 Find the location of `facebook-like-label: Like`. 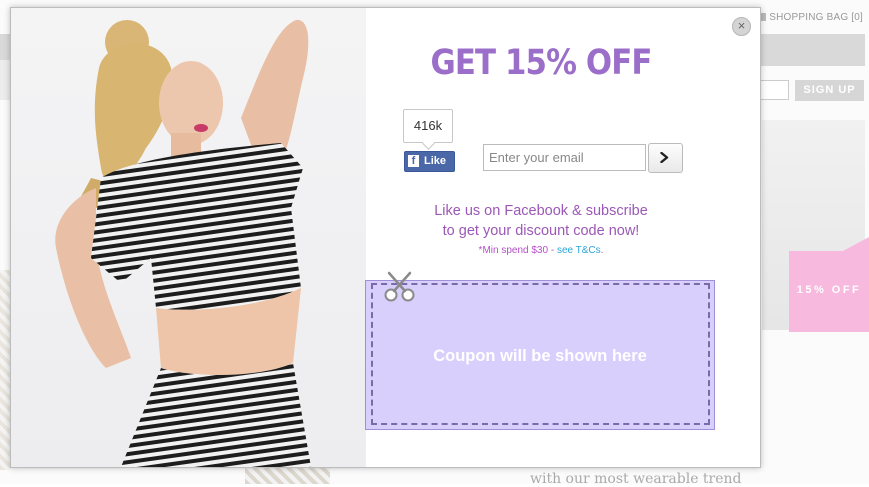

facebook-like-label: Like is located at coordinates (435, 161).